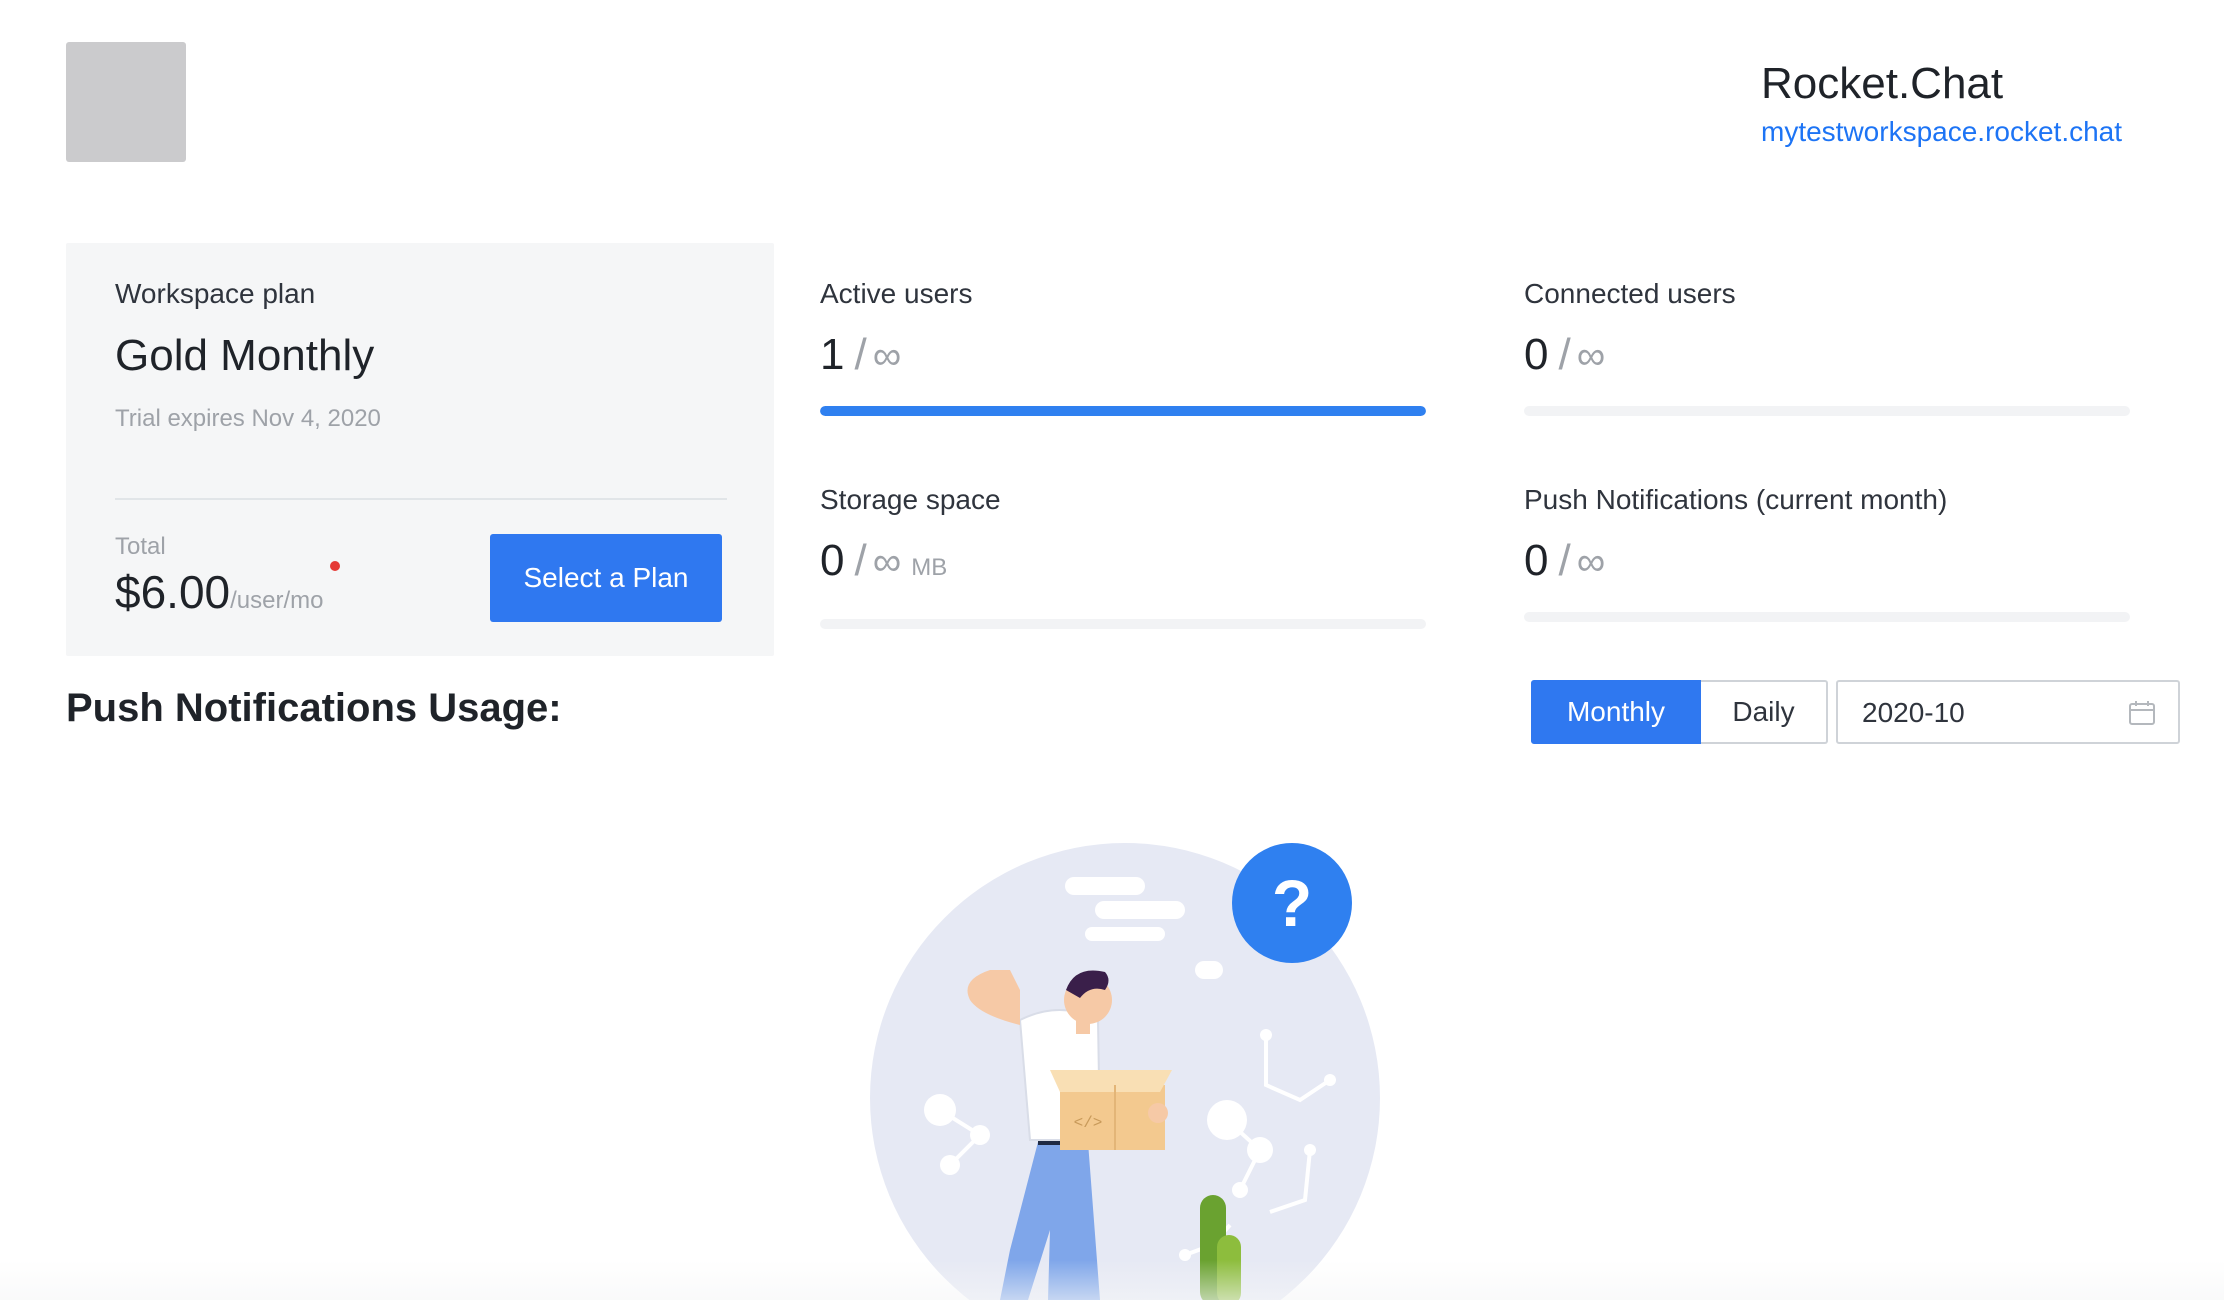 The width and height of the screenshot is (2224, 1300). What do you see at coordinates (929, 567) in the screenshot?
I see `stat-unit: MB` at bounding box center [929, 567].